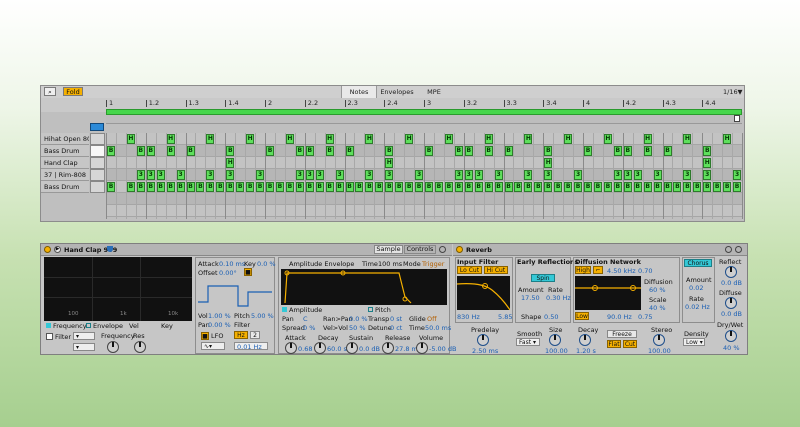  I want to click on low-freq-value: 90.0 Hz, so click(619, 317).